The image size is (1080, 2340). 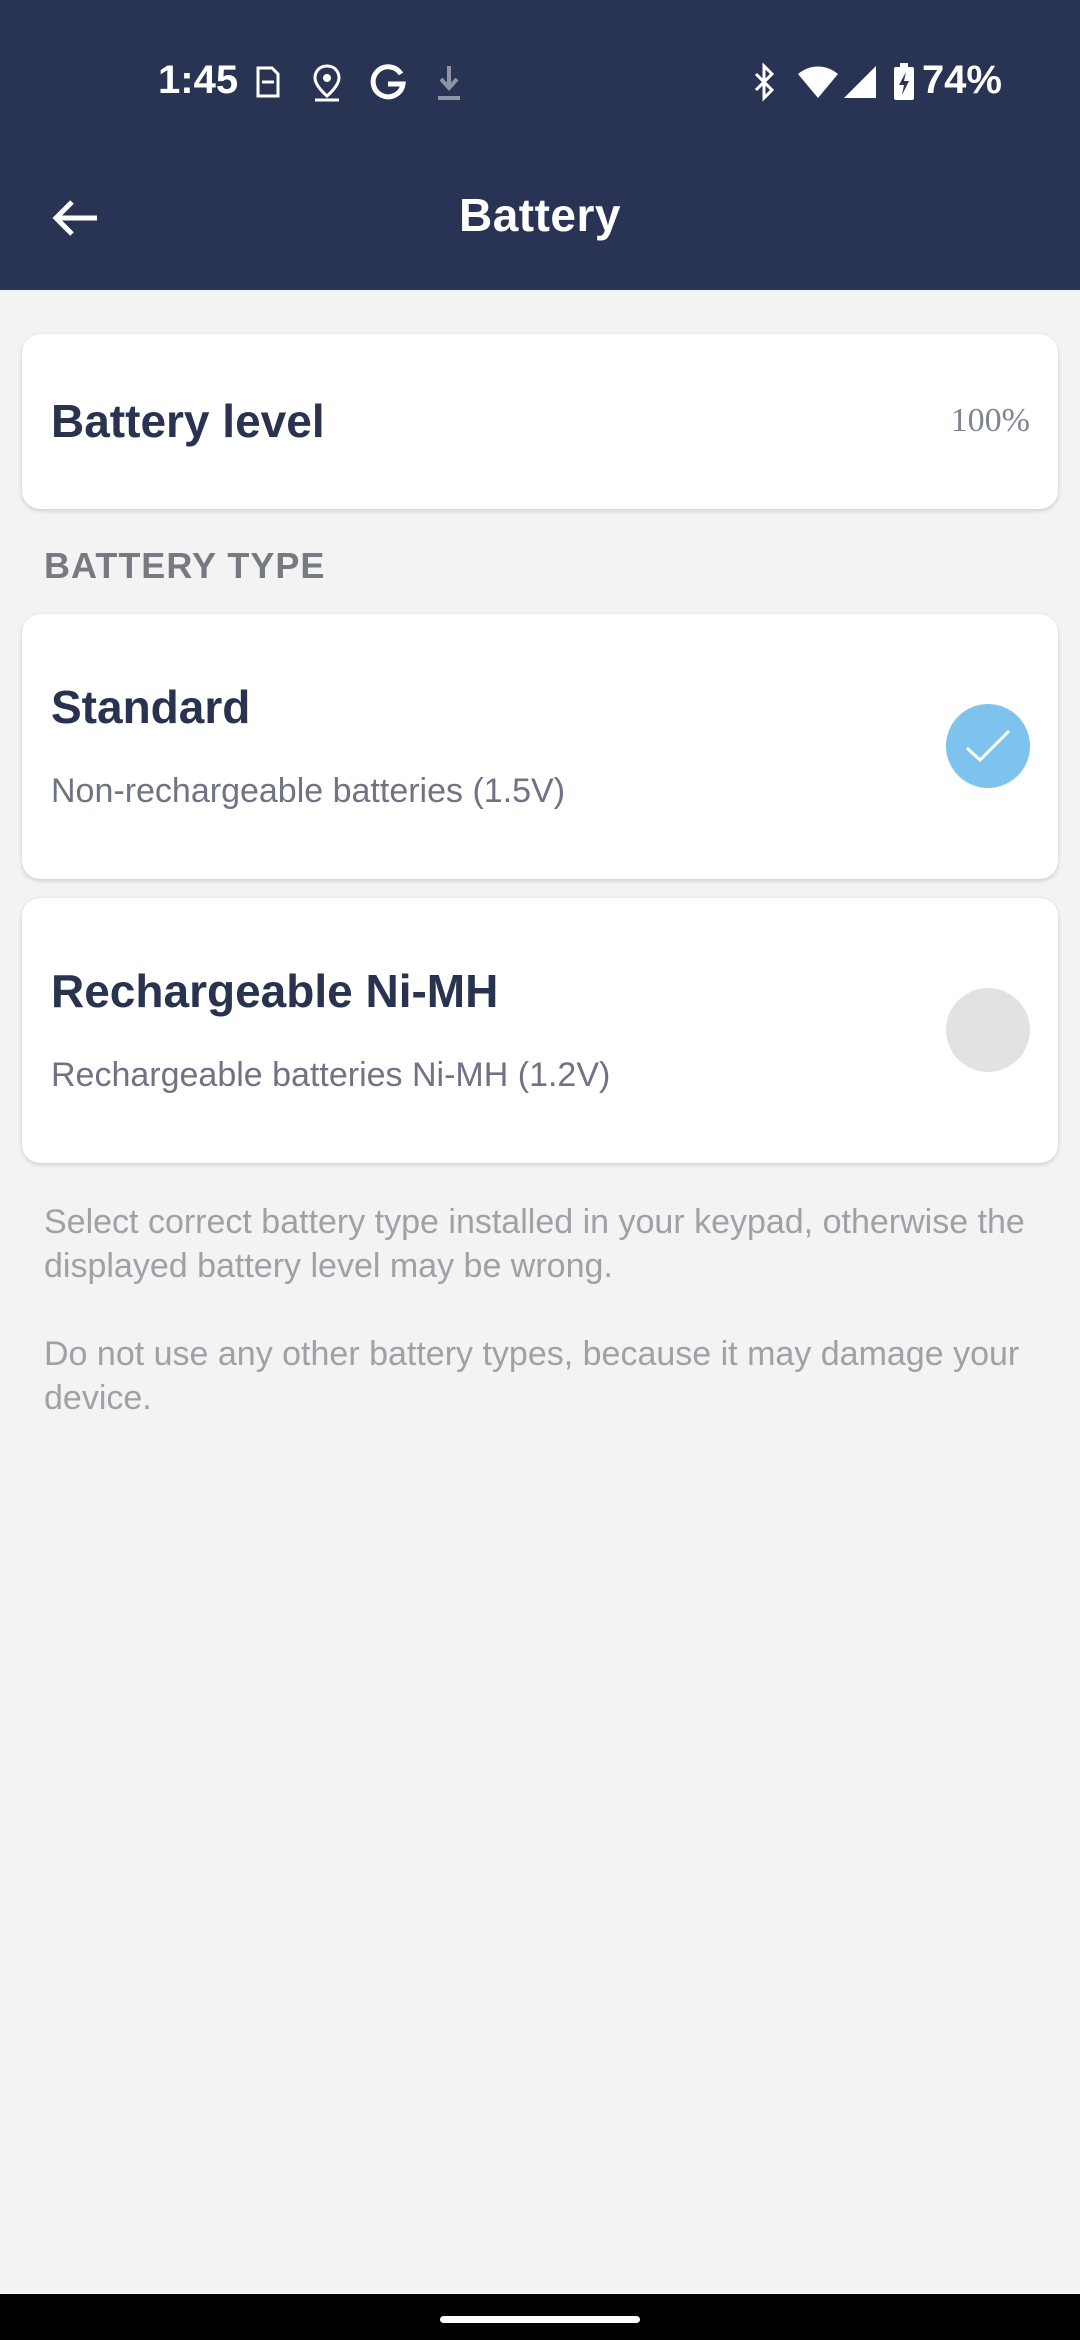 I want to click on option-title: Standard, so click(x=151, y=707).